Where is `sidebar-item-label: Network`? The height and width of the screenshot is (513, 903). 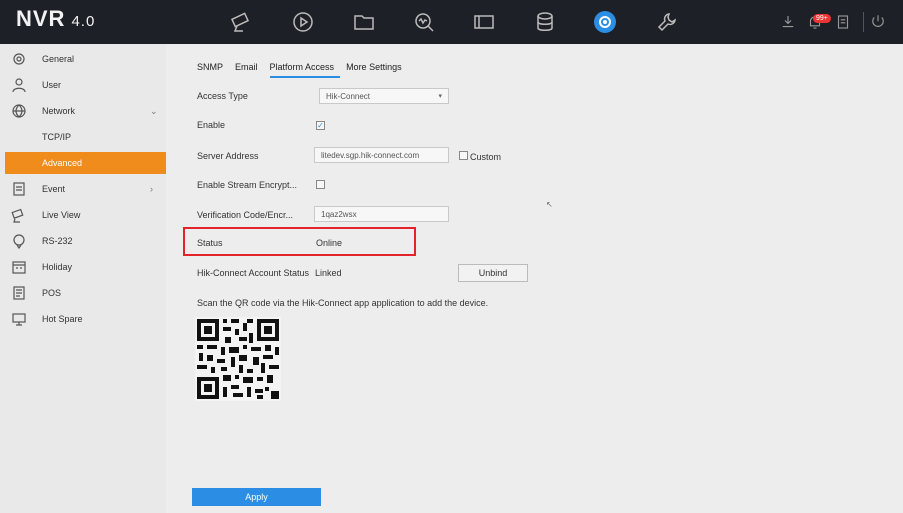
sidebar-item-label: Network is located at coordinates (59, 111).